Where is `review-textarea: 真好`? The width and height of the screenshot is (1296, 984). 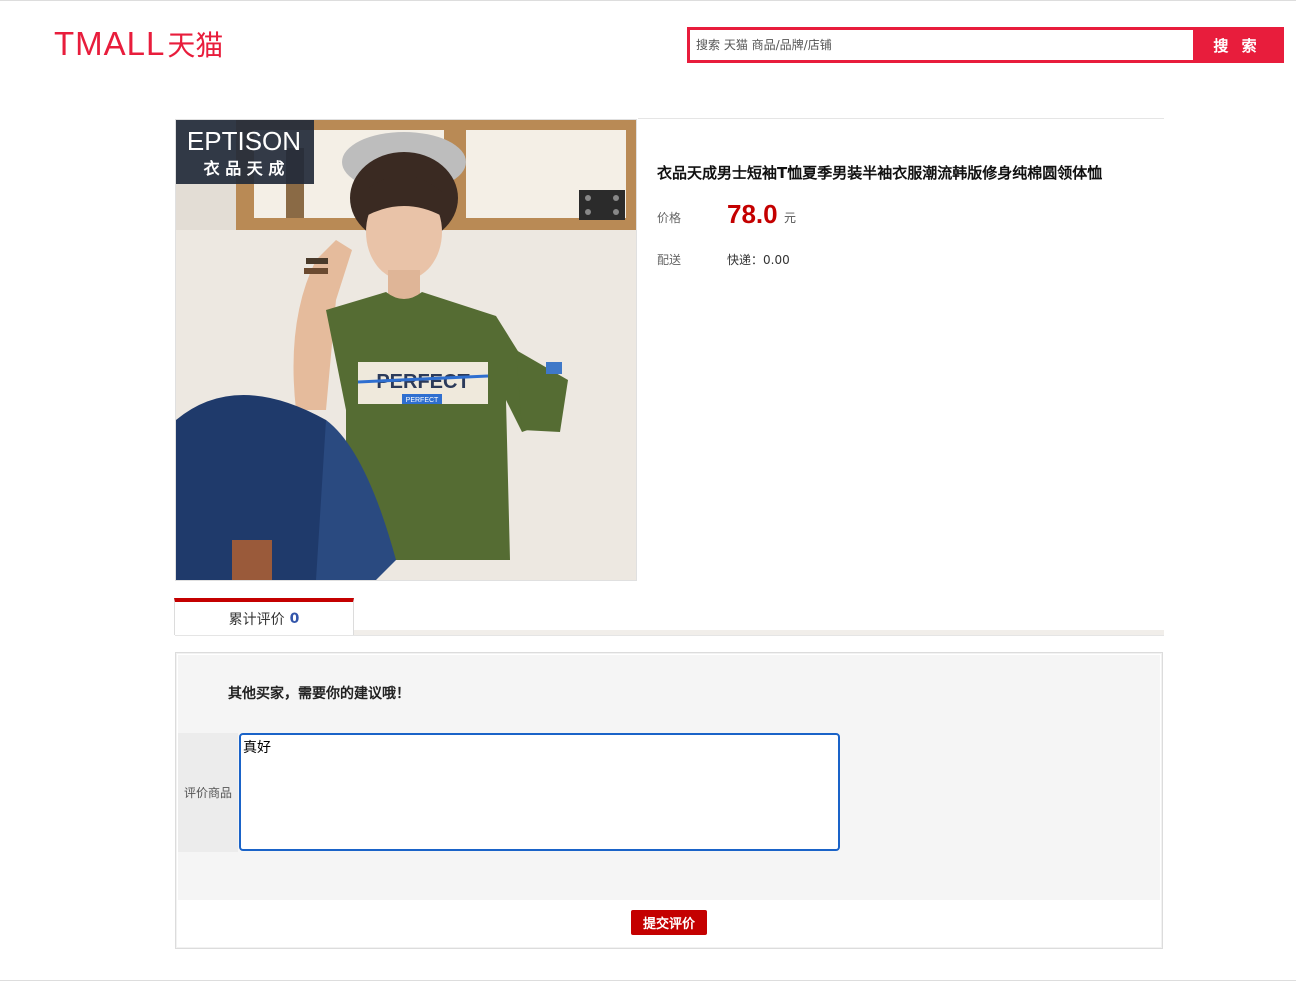 review-textarea: 真好 is located at coordinates (539, 792).